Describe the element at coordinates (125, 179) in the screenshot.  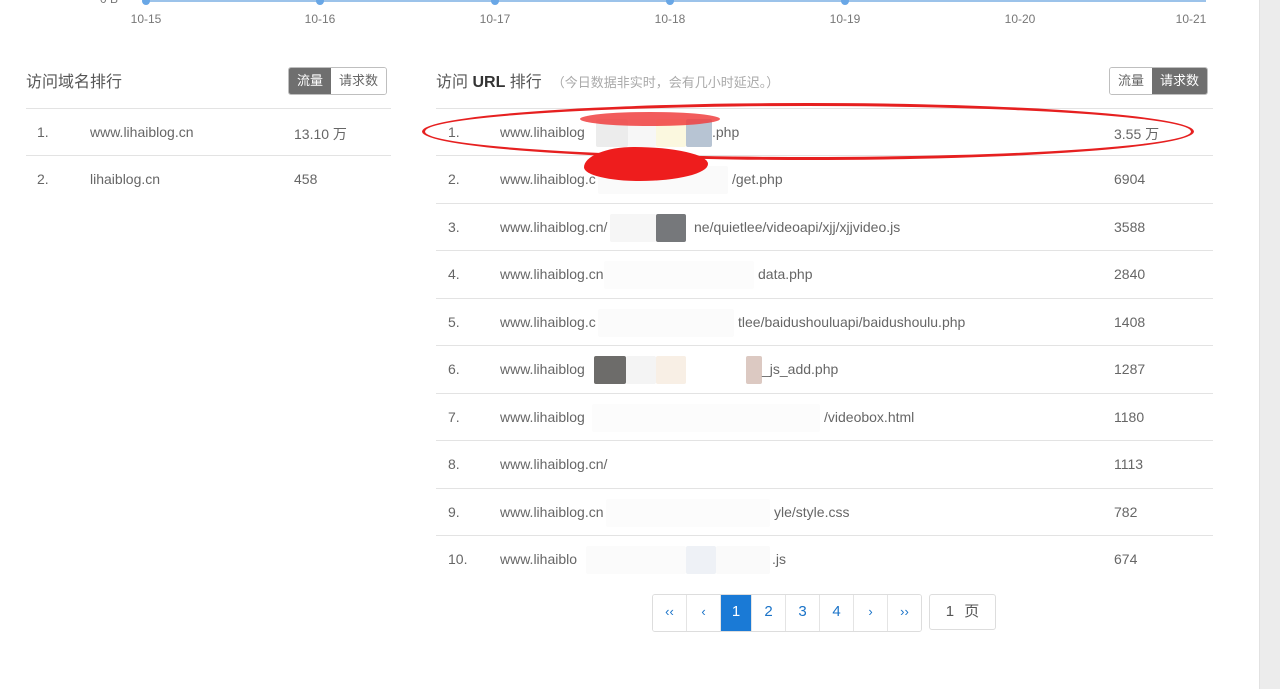
I see `domain-name: lihaiblog.cn` at that location.